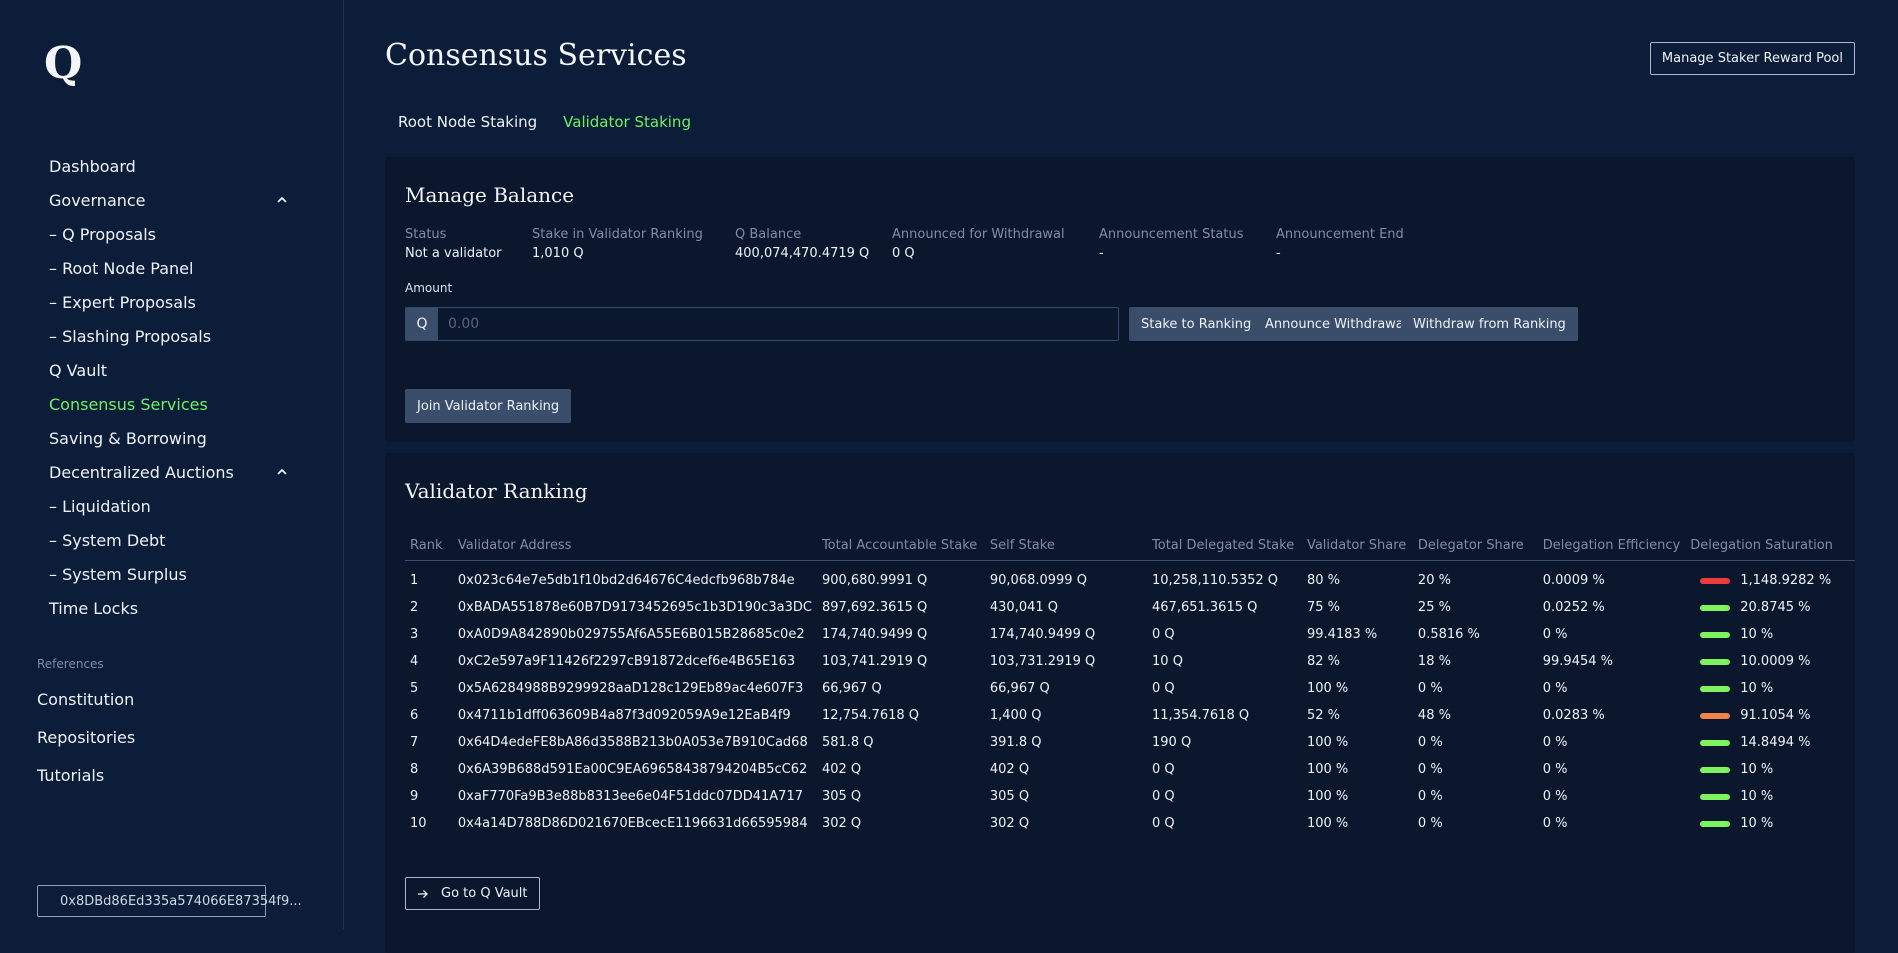  What do you see at coordinates (484, 893) in the screenshot?
I see `go-to-q-vault-label: Go to Q Vault` at bounding box center [484, 893].